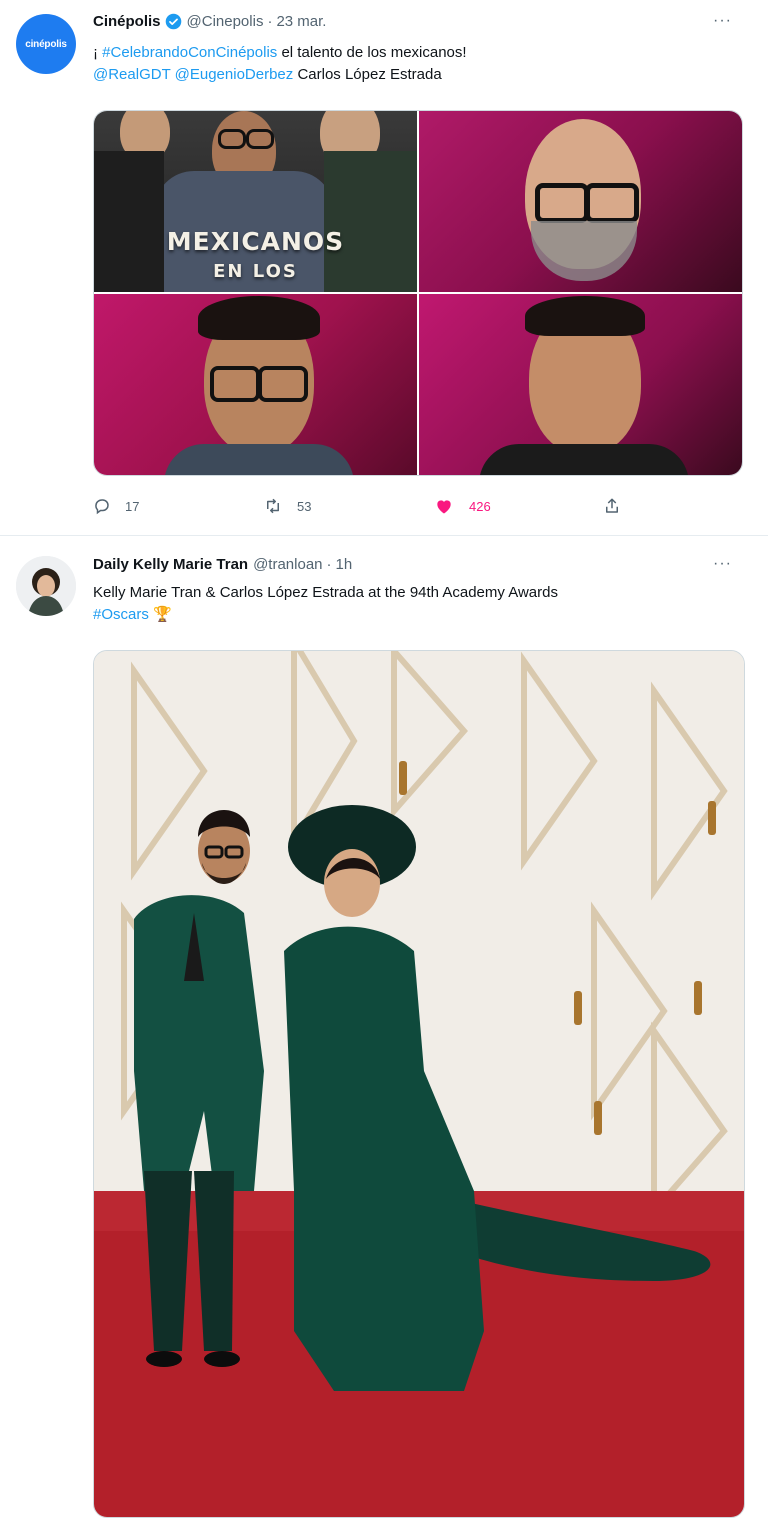 The height and width of the screenshot is (1536, 768). I want to click on share-action, so click(619, 506).